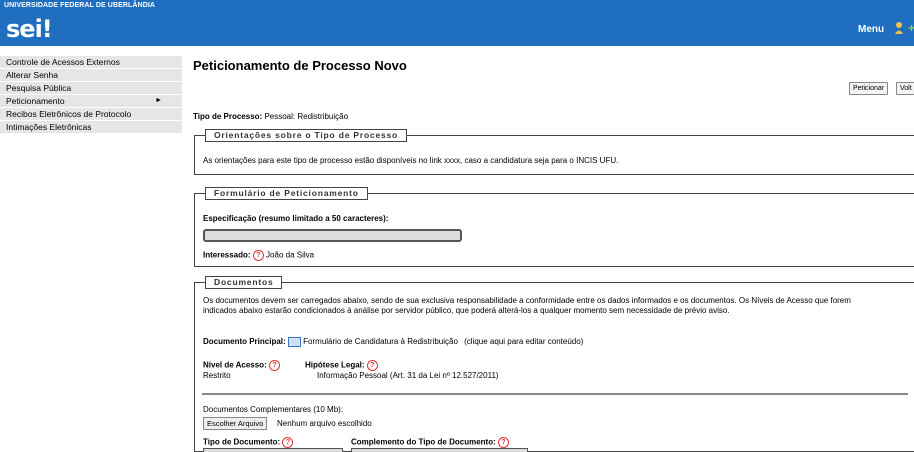  I want to click on sidebar-item-label: Intimações Eletrônicas, so click(49, 127).